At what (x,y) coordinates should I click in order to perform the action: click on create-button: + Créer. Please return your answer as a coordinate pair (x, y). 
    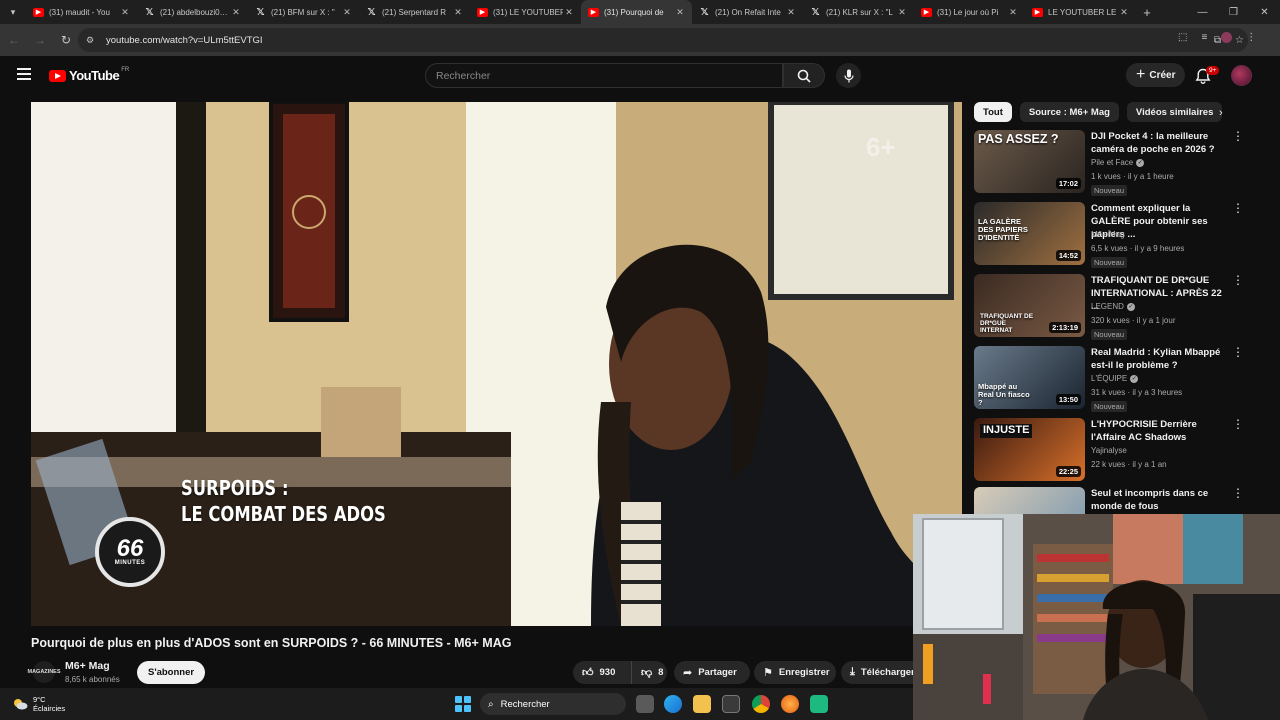
    Looking at the image, I should click on (1156, 75).